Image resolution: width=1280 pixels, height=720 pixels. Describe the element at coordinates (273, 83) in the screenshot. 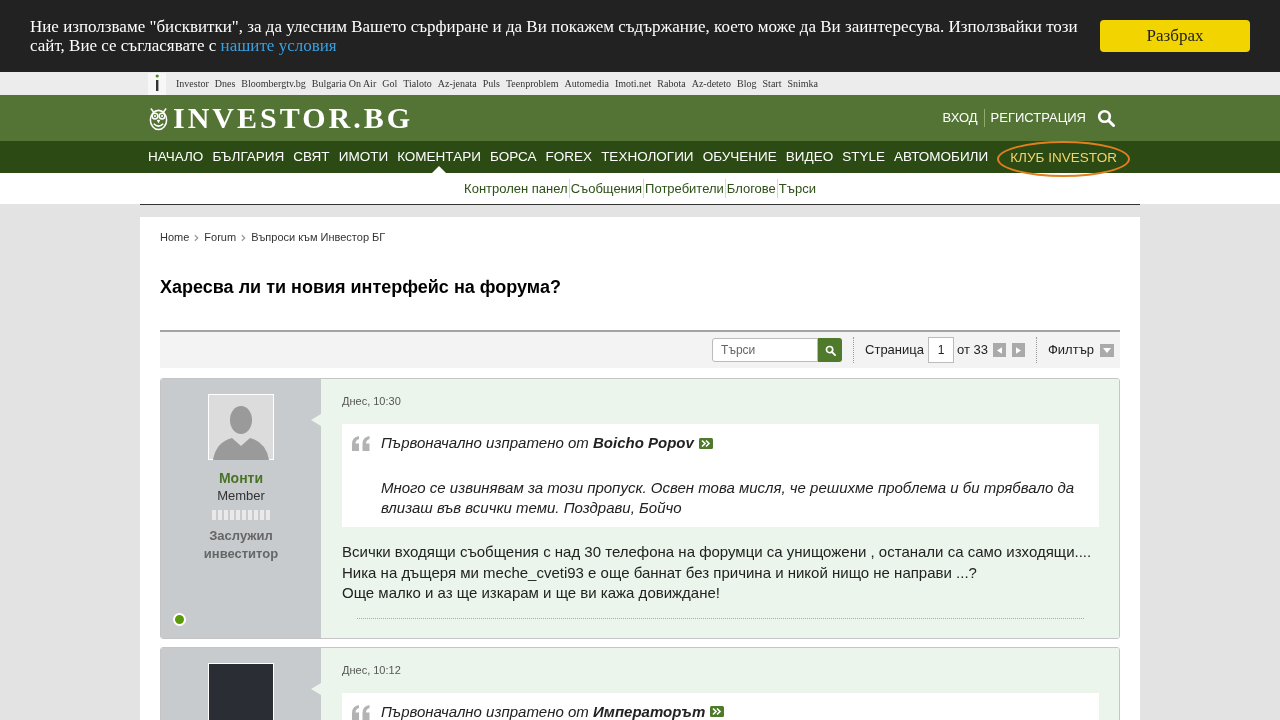

I see `network-site-link: Bloombergtv.bg` at that location.